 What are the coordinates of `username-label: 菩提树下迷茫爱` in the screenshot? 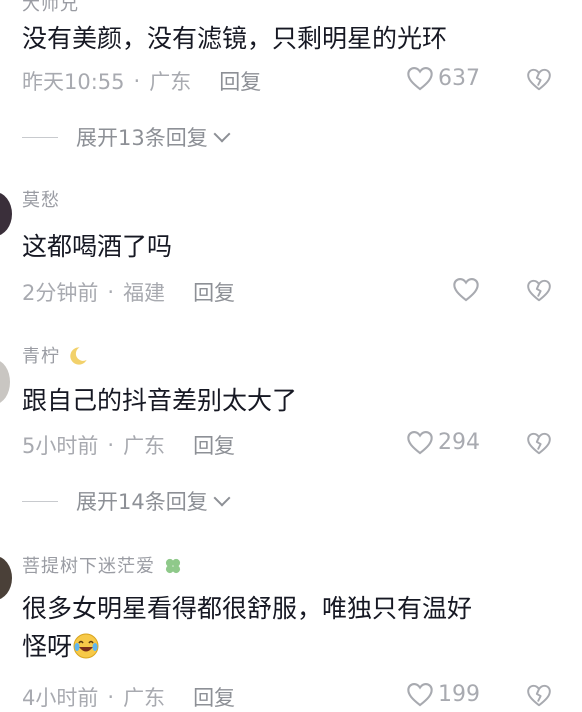 It's located at (88, 566).